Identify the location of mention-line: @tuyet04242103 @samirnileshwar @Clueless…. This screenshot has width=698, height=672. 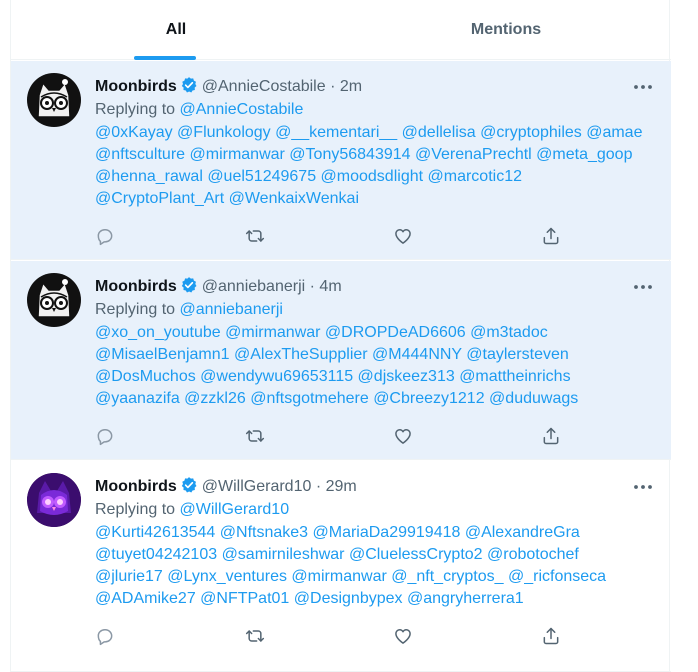
(375, 555).